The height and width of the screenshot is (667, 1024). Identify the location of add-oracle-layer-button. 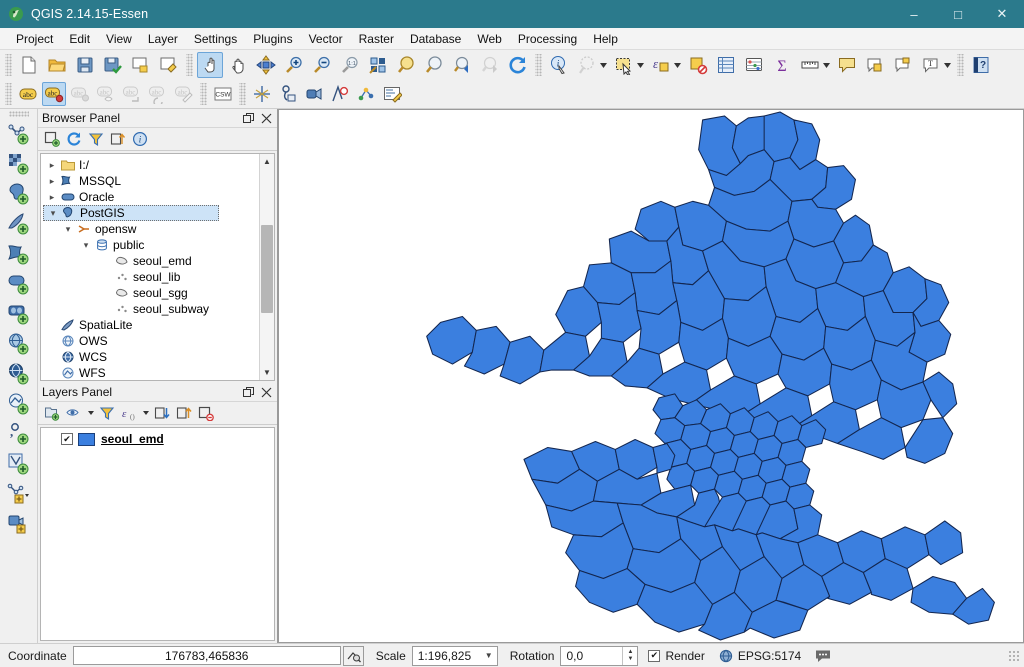
(19, 283).